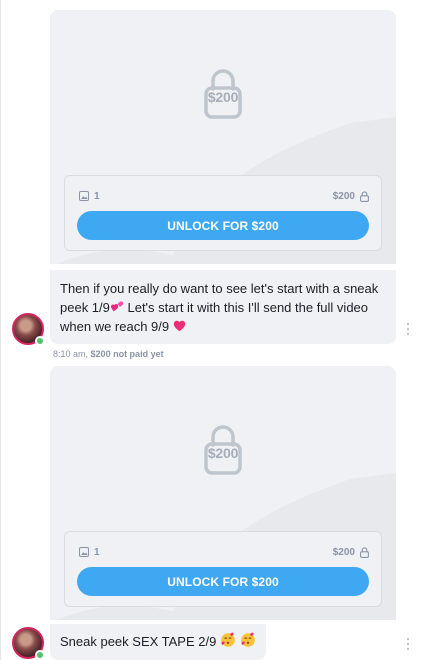  Describe the element at coordinates (138, 641) in the screenshot. I see `message-text-part: Sneak peek SEX TAPE 2/9` at that location.